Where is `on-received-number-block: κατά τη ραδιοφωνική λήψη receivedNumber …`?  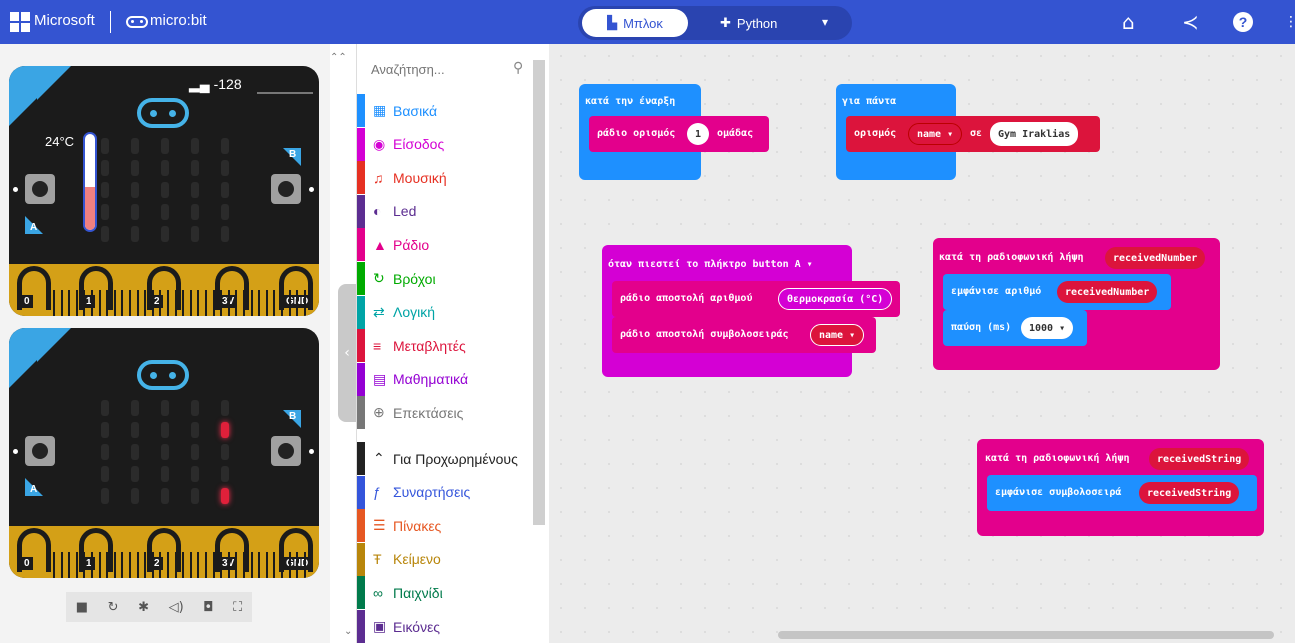
on-received-number-block: κατά τη ραδιοφωνική λήψη receivedNumber … is located at coordinates (1076, 304).